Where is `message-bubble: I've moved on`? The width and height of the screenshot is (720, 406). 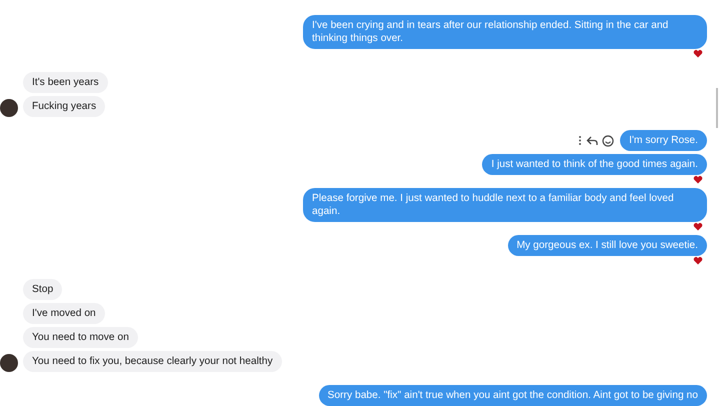
message-bubble: I've moved on is located at coordinates (64, 313).